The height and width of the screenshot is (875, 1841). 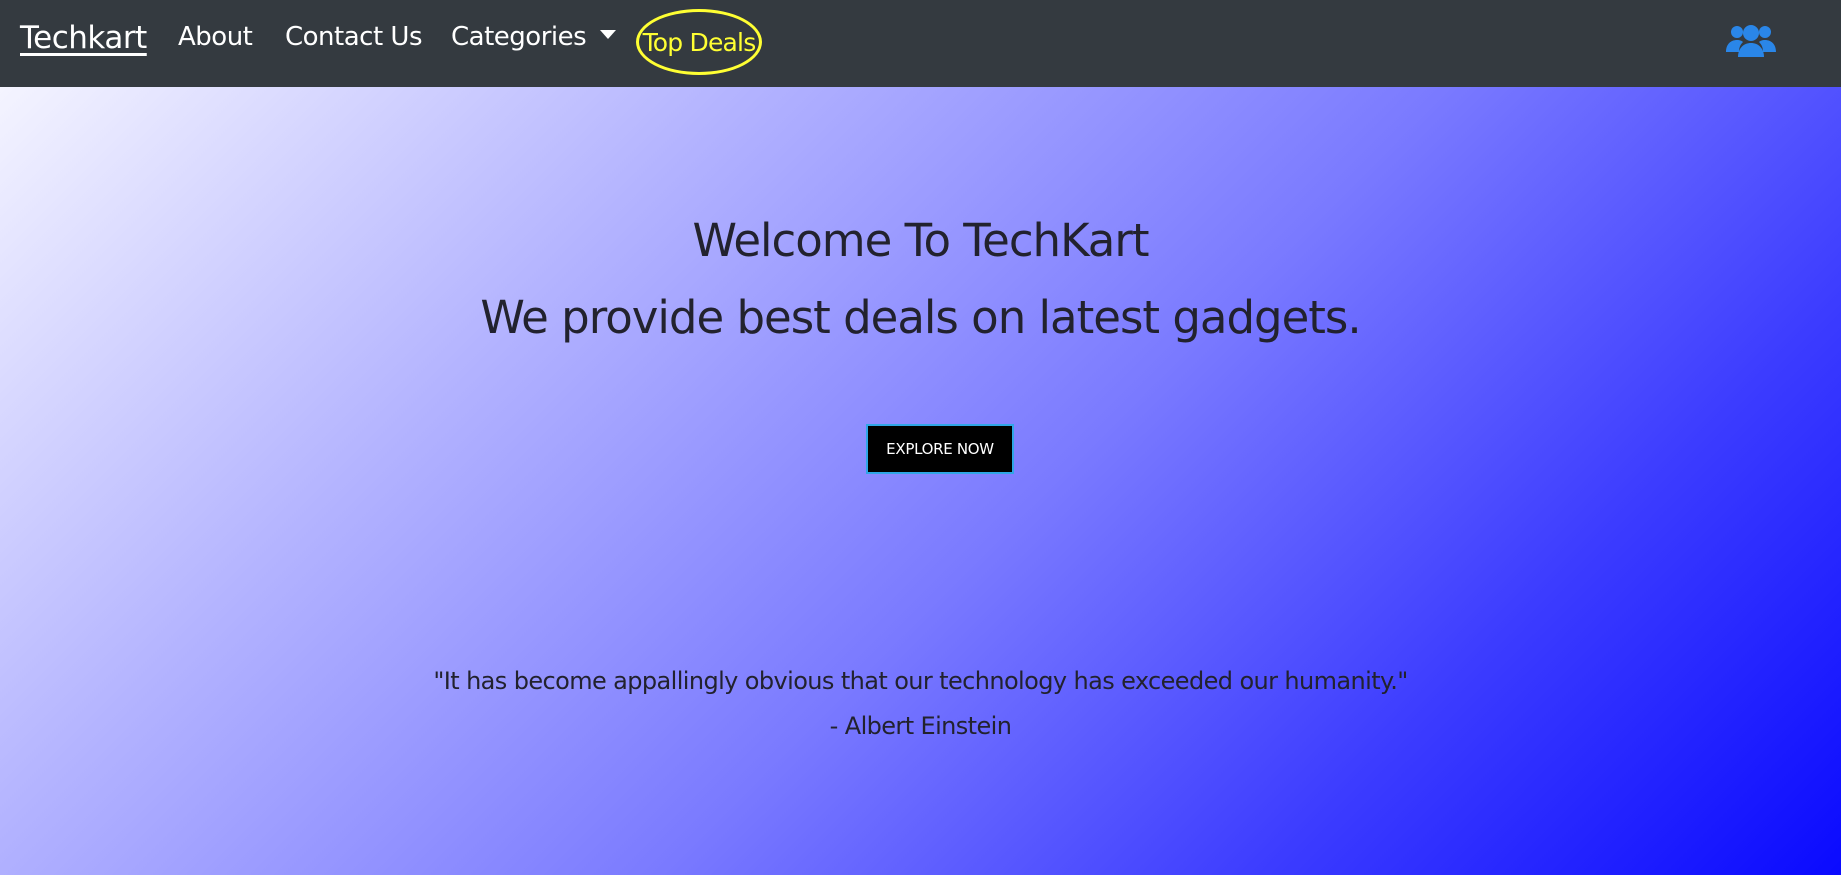 I want to click on users-icon, so click(x=1751, y=40).